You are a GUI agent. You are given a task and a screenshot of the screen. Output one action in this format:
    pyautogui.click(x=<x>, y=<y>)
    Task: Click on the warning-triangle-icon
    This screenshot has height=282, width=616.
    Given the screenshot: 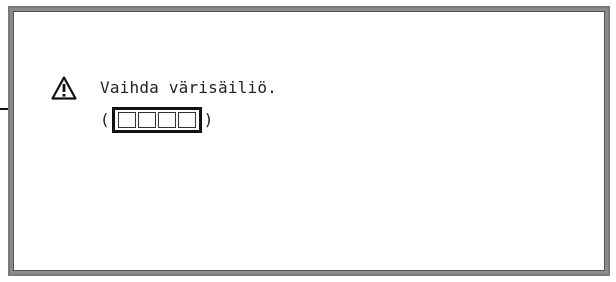 What is the action you would take?
    pyautogui.click(x=64, y=88)
    